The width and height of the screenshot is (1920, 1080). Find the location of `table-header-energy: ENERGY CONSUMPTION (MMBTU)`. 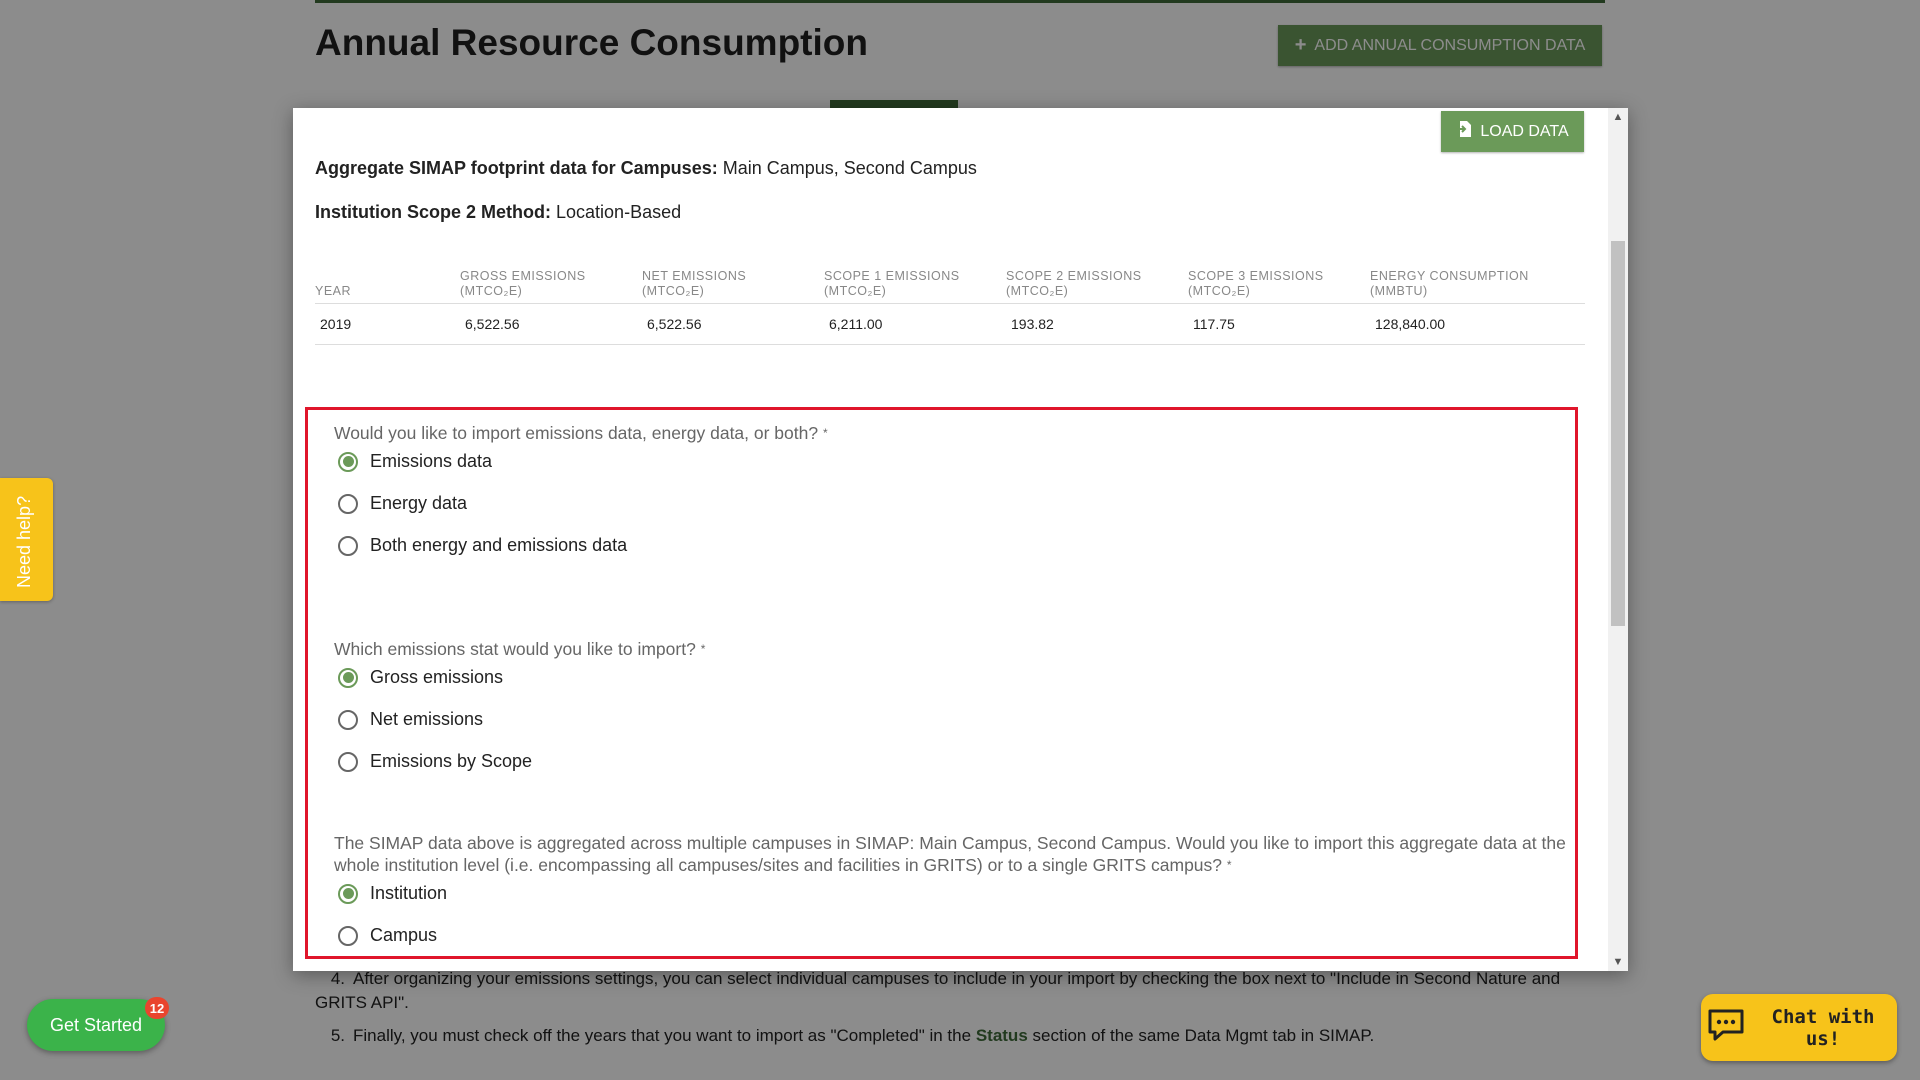

table-header-energy: ENERGY CONSUMPTION (MMBTU) is located at coordinates (1477, 283).